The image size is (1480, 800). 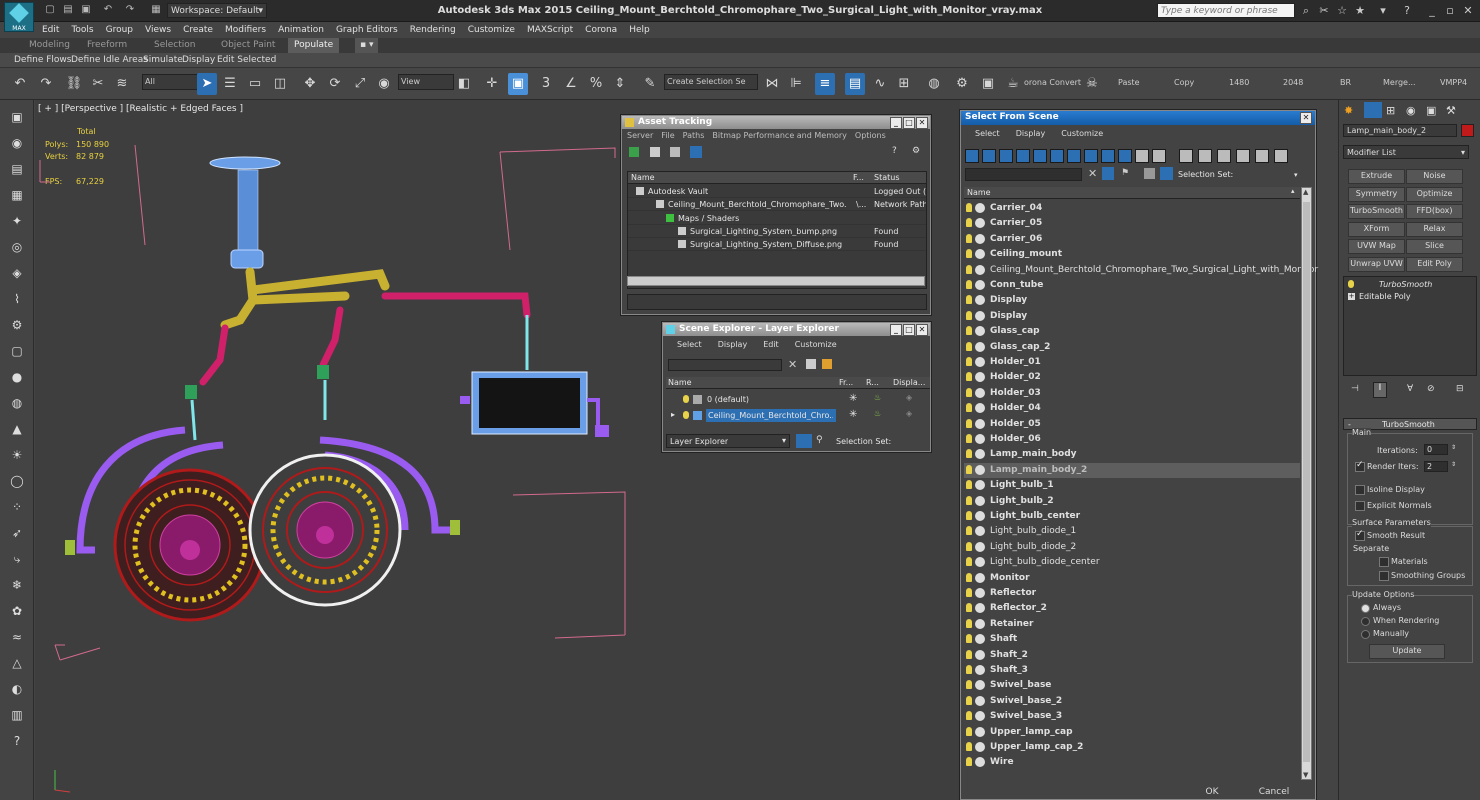 What do you see at coordinates (1380, 390) in the screenshot?
I see `show-end-result-icon: I` at bounding box center [1380, 390].